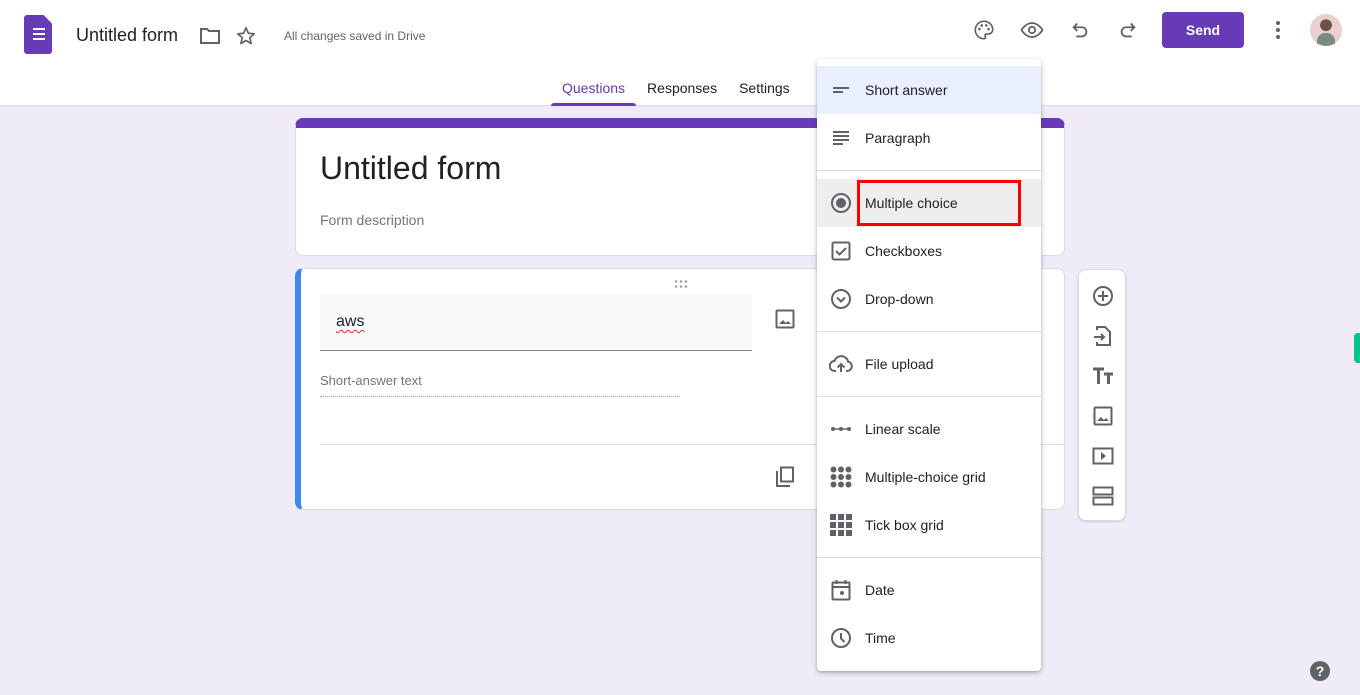 Image resolution: width=1360 pixels, height=695 pixels. I want to click on menu-item-tick-box-grid: Tick box grid, so click(929, 525).